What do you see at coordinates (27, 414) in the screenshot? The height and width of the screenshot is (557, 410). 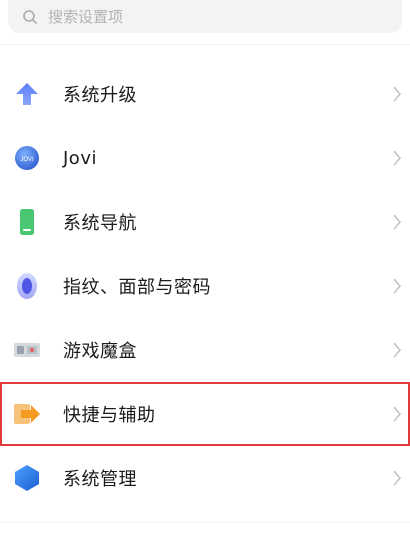 I see `shortcut-arrow-icon` at bounding box center [27, 414].